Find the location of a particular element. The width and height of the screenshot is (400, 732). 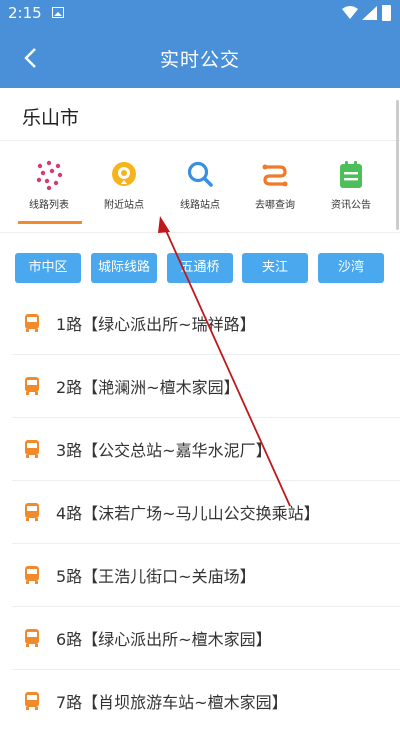

chip-district: 沙湾 is located at coordinates (351, 268).